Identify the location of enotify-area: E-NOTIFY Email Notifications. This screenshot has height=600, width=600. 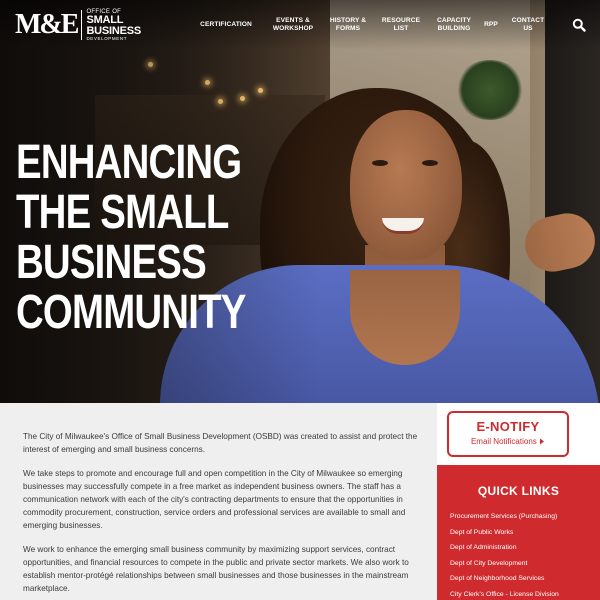
(518, 434).